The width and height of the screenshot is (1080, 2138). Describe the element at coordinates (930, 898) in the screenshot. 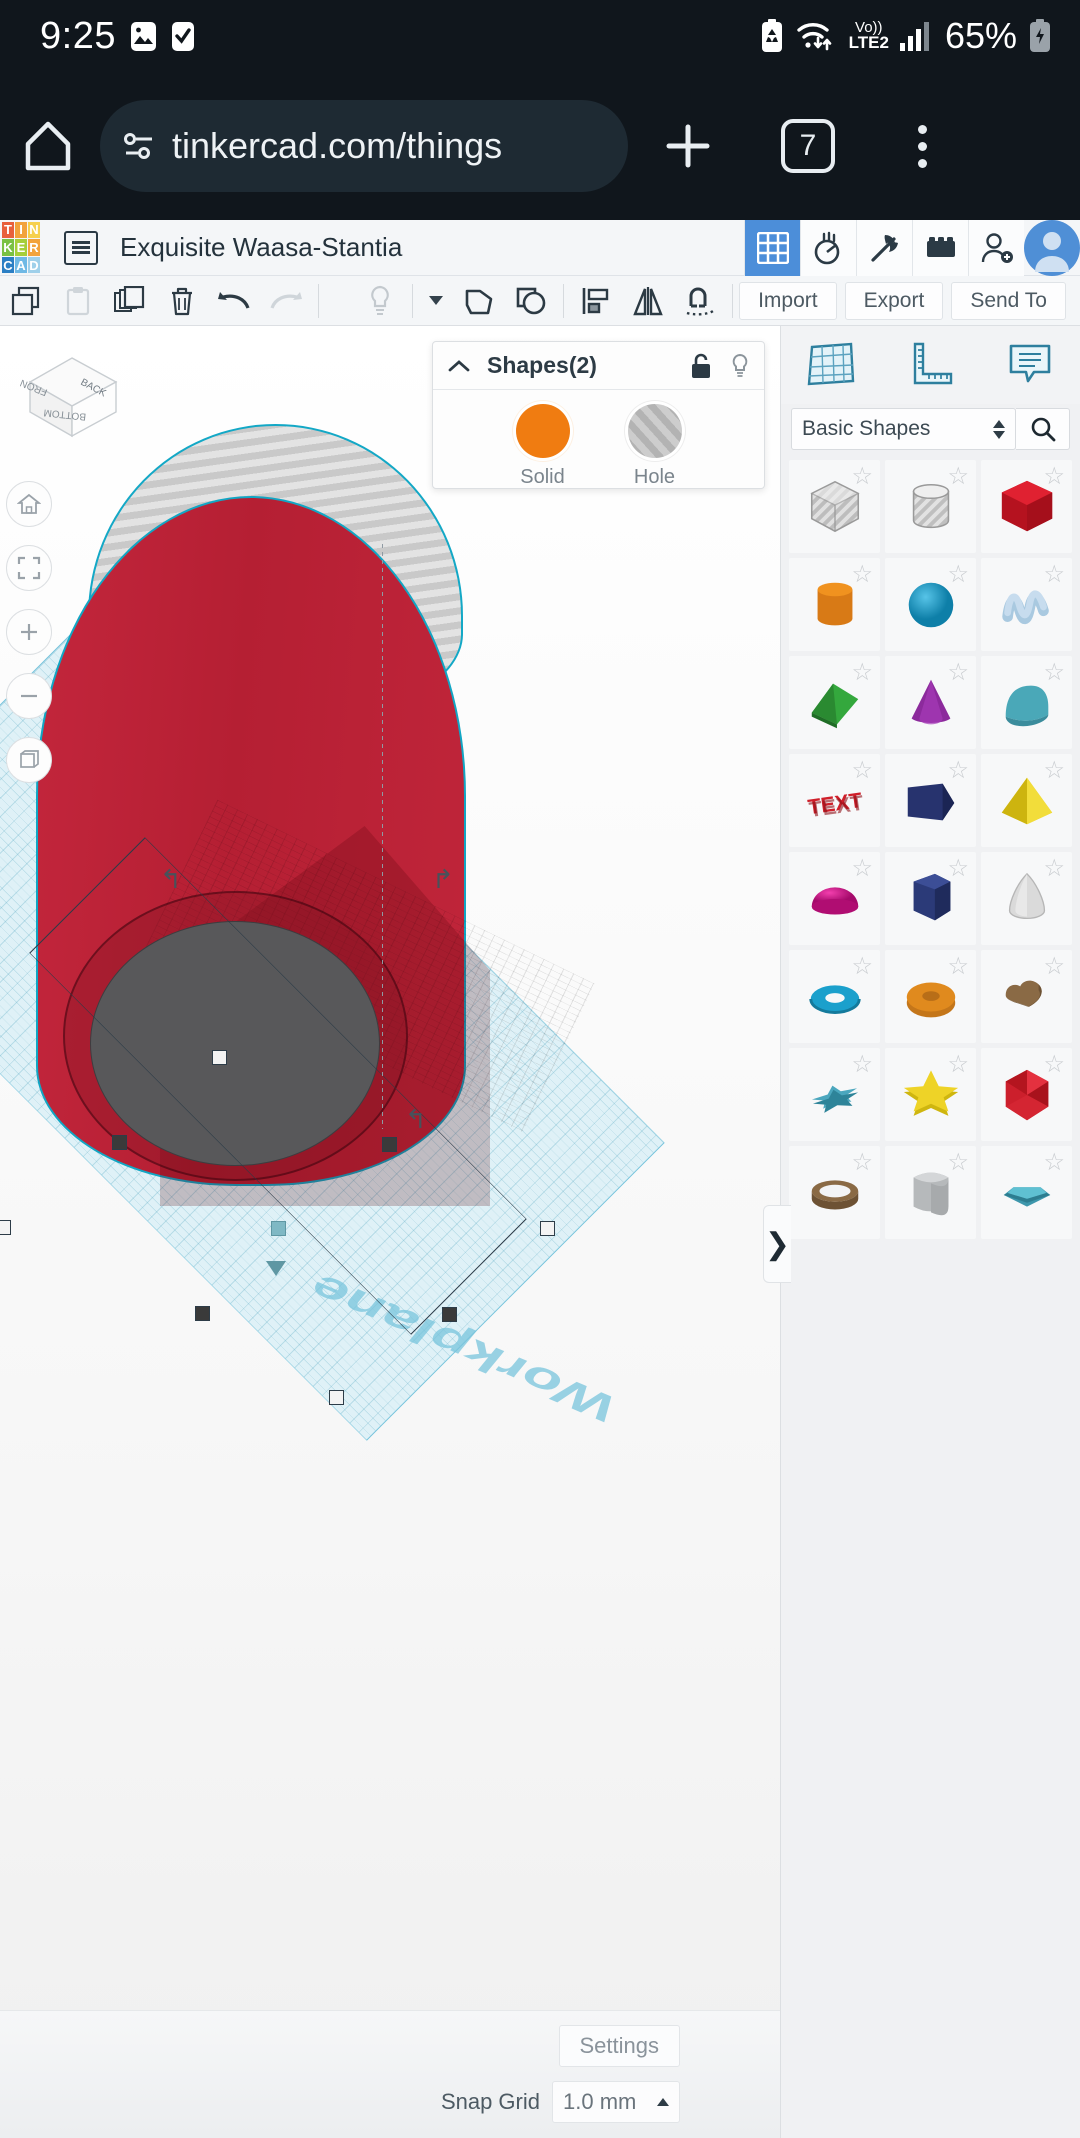

I see `shape-item-hexagonal-prism: ☆` at that location.